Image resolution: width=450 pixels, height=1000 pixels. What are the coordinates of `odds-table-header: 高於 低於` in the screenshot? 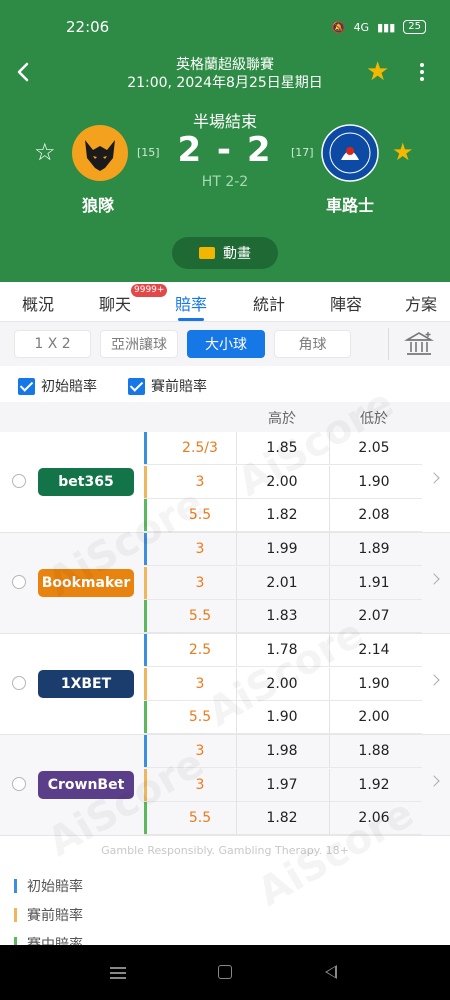 It's located at (225, 417).